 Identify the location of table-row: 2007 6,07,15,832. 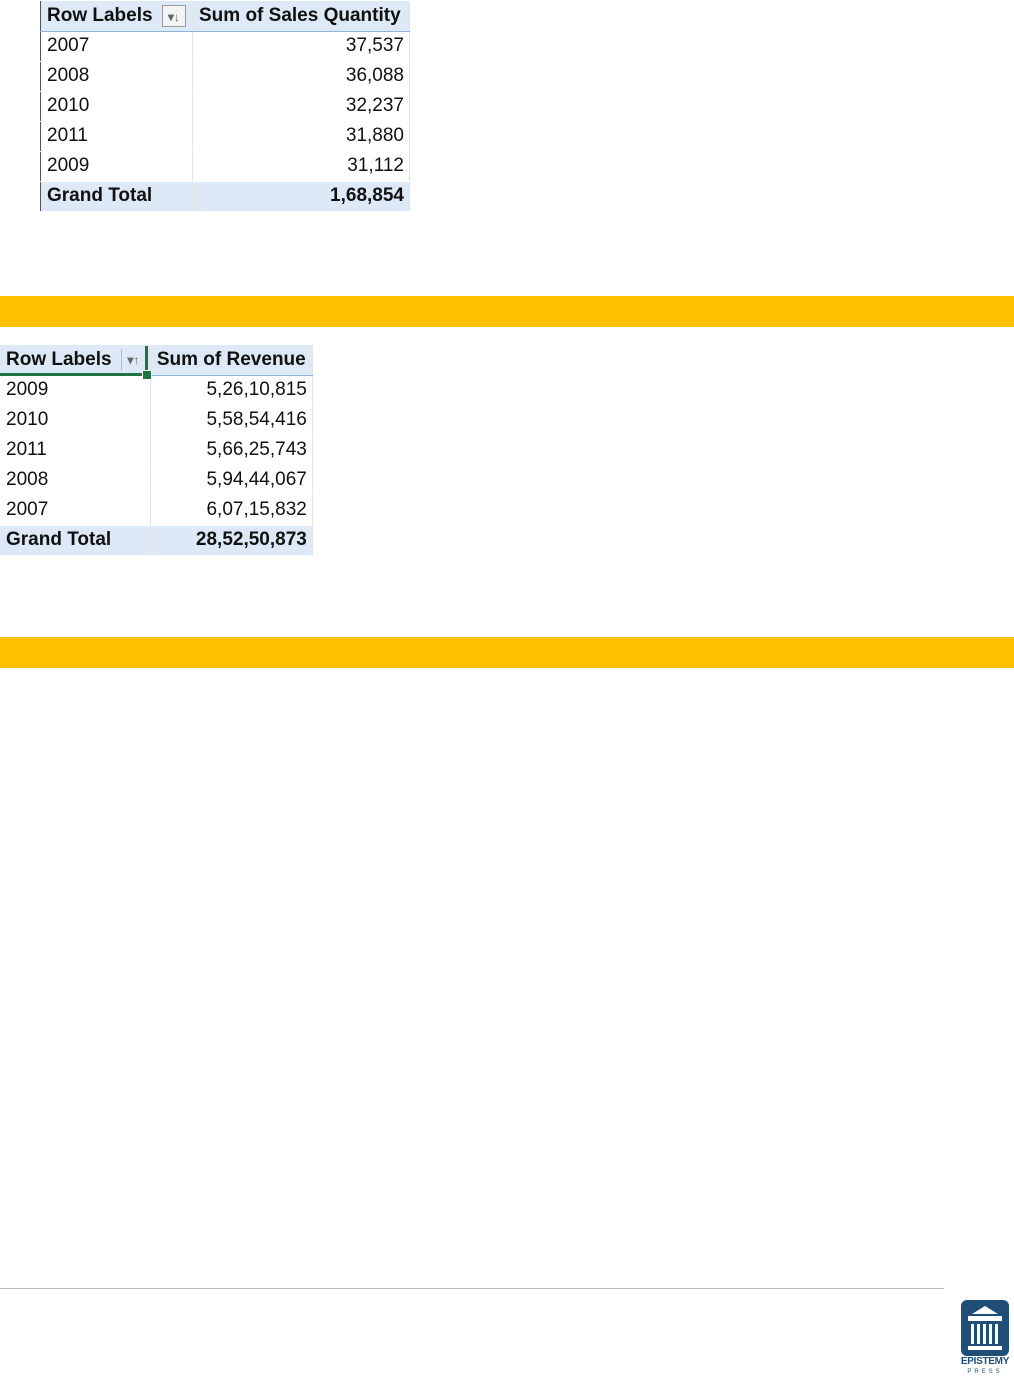
(156, 510).